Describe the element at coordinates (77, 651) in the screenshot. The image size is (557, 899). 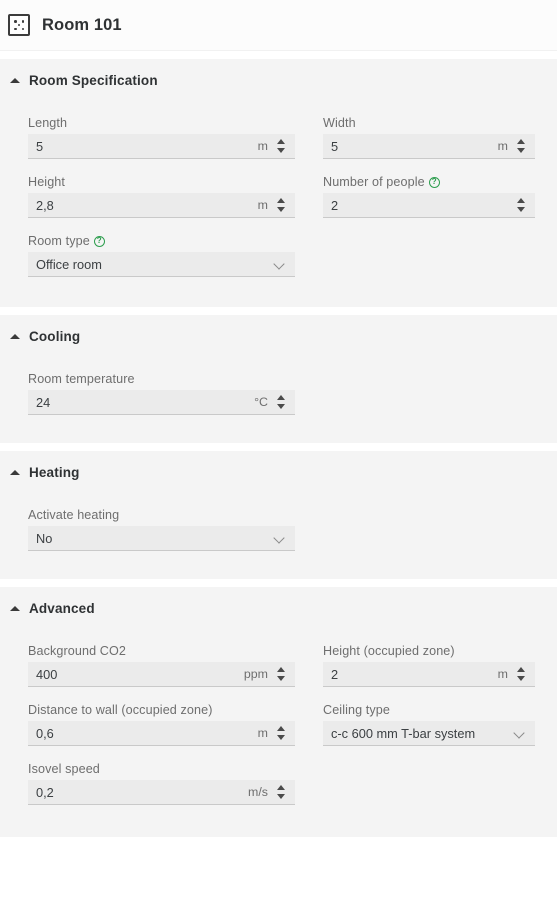
I see `field-label-text: Background CO2` at that location.